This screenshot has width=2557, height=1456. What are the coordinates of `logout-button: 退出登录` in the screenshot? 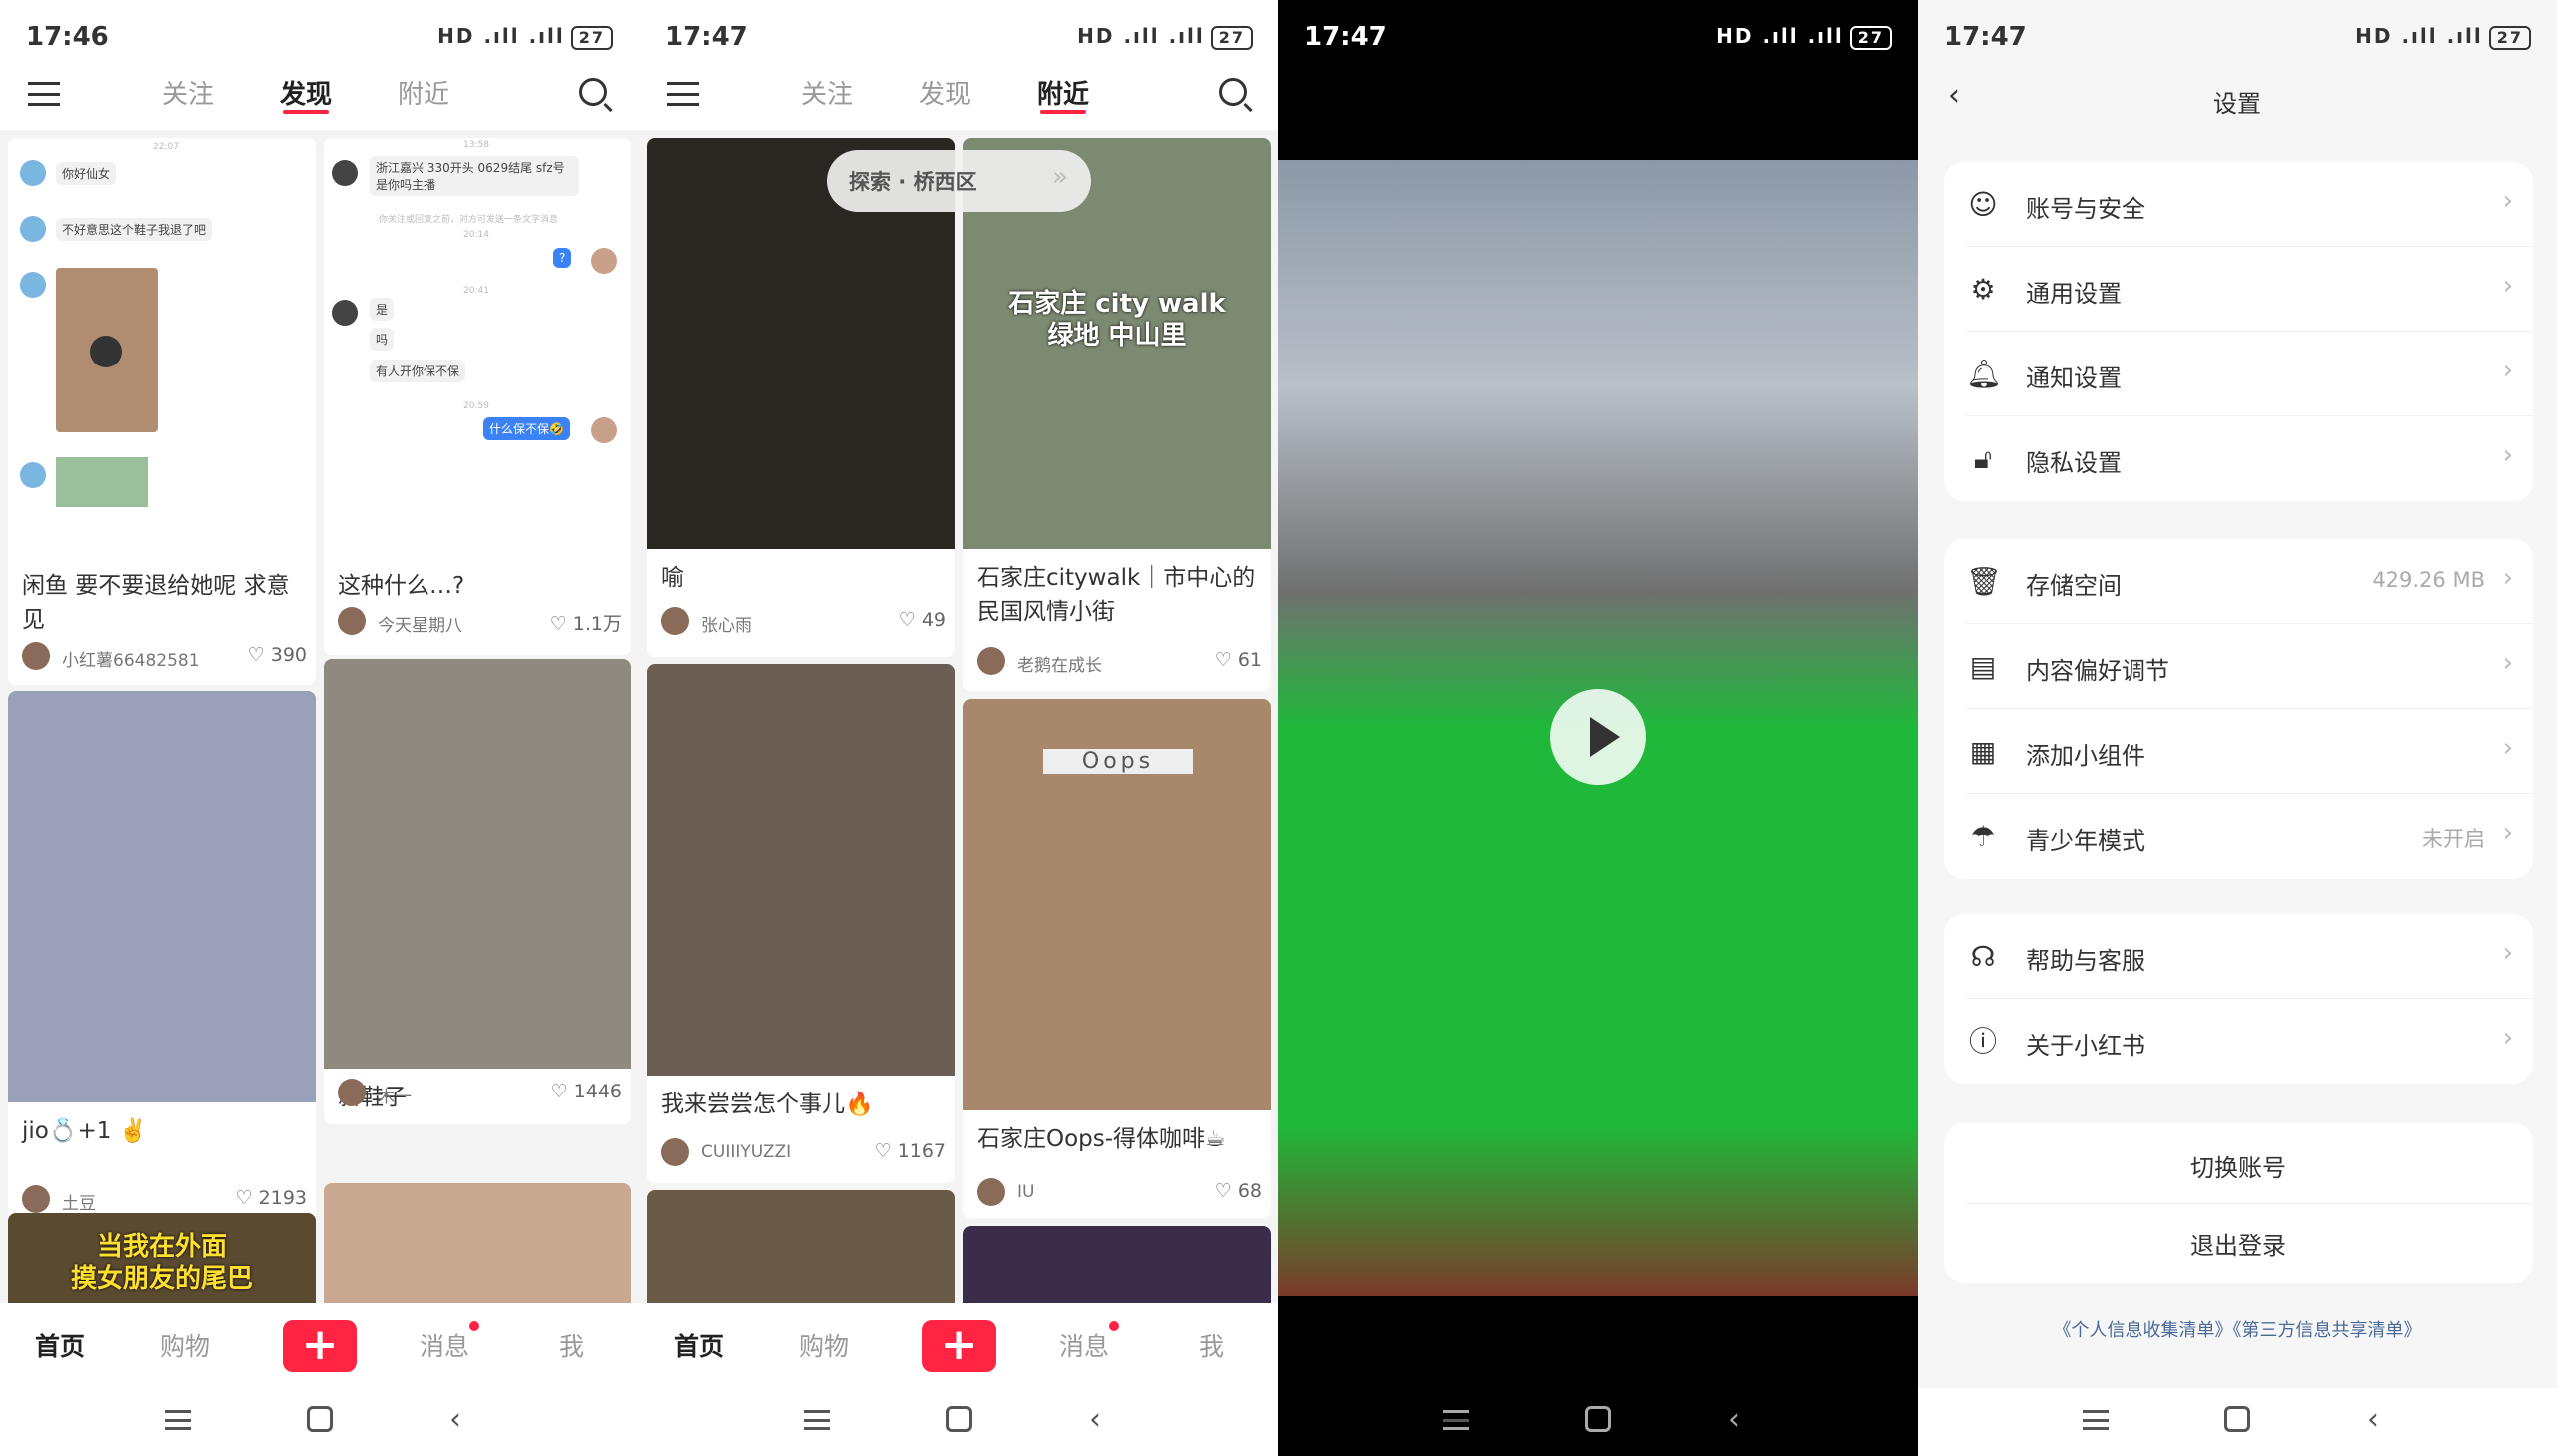 It's located at (2238, 1243).